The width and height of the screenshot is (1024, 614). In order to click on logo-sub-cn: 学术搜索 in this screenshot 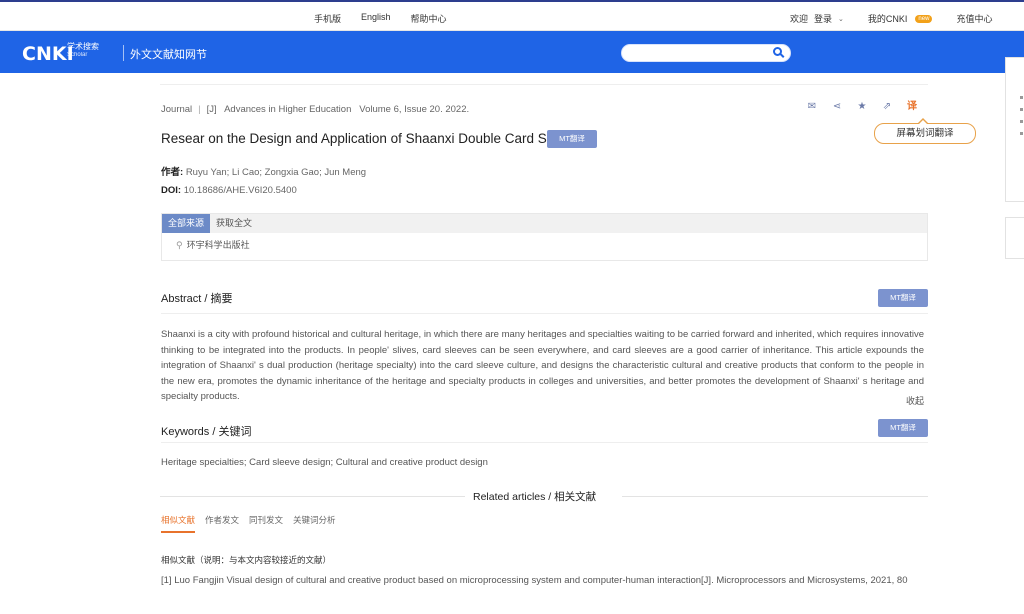, I will do `click(83, 46)`.